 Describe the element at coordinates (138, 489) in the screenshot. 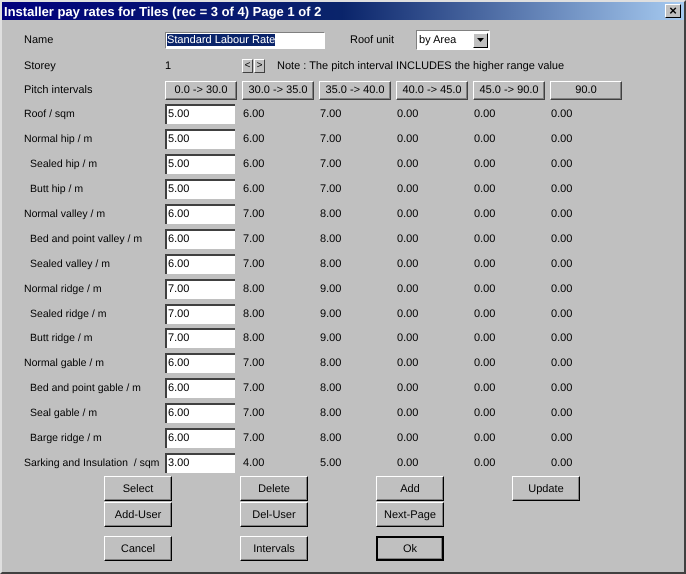

I see `action-button: Select` at that location.